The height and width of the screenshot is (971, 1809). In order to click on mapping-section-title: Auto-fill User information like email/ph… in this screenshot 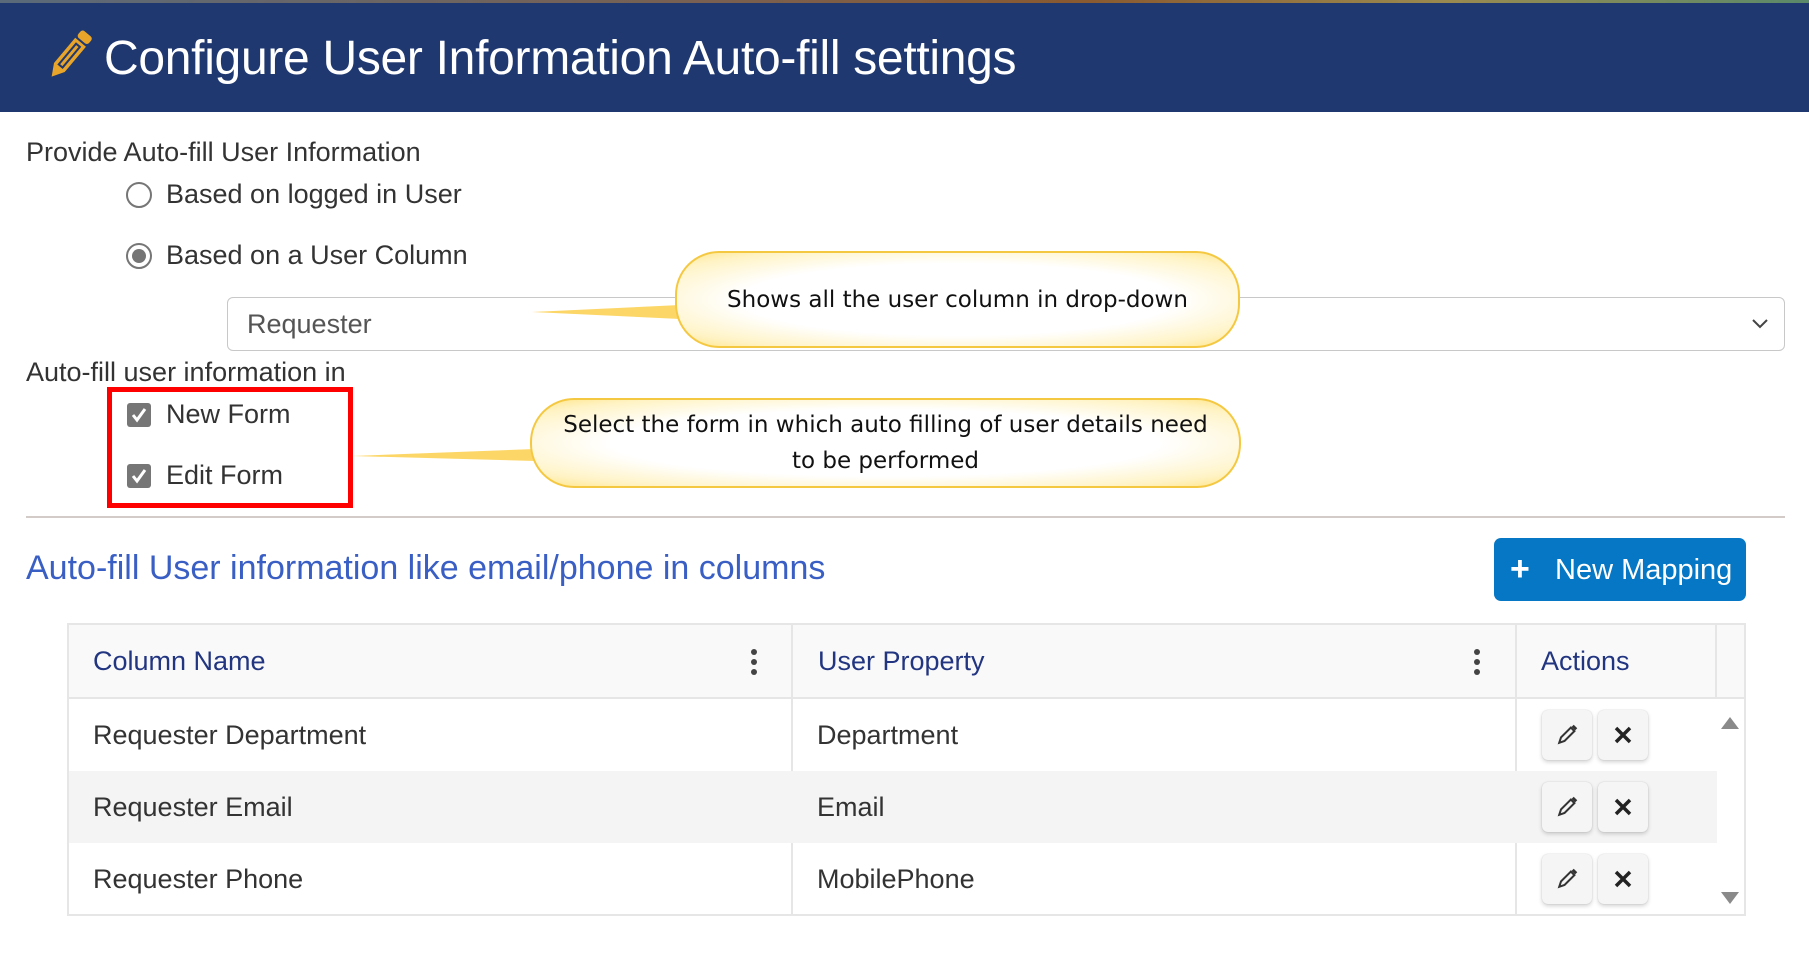, I will do `click(426, 568)`.